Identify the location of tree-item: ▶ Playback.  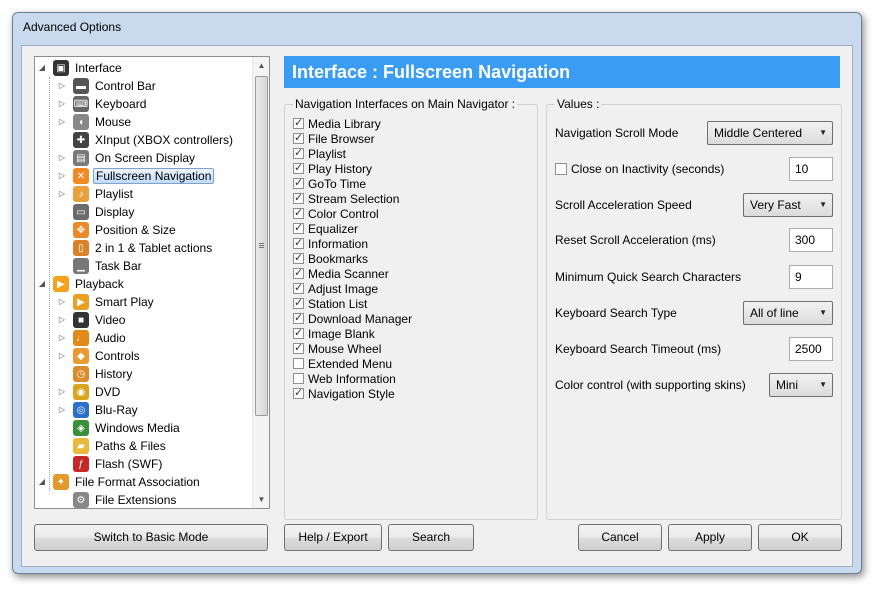
(89, 284).